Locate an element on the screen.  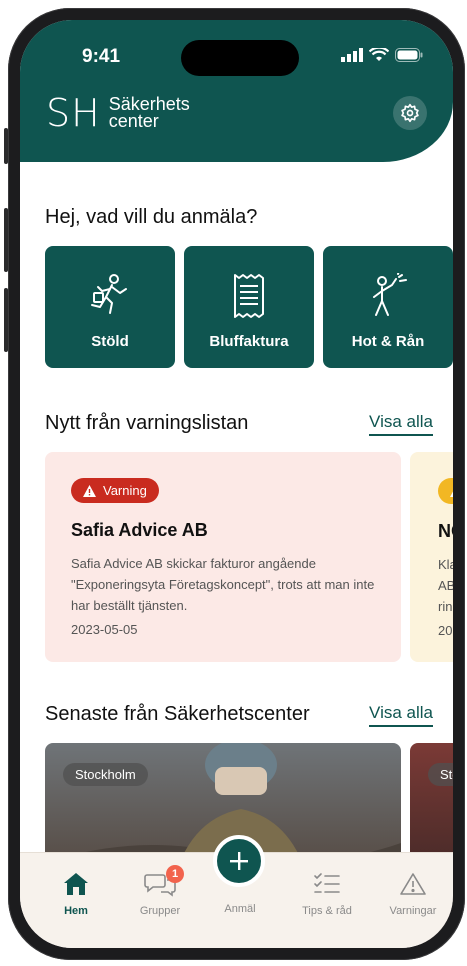
warnings-see-all-link: Visa alla is located at coordinates (401, 424).